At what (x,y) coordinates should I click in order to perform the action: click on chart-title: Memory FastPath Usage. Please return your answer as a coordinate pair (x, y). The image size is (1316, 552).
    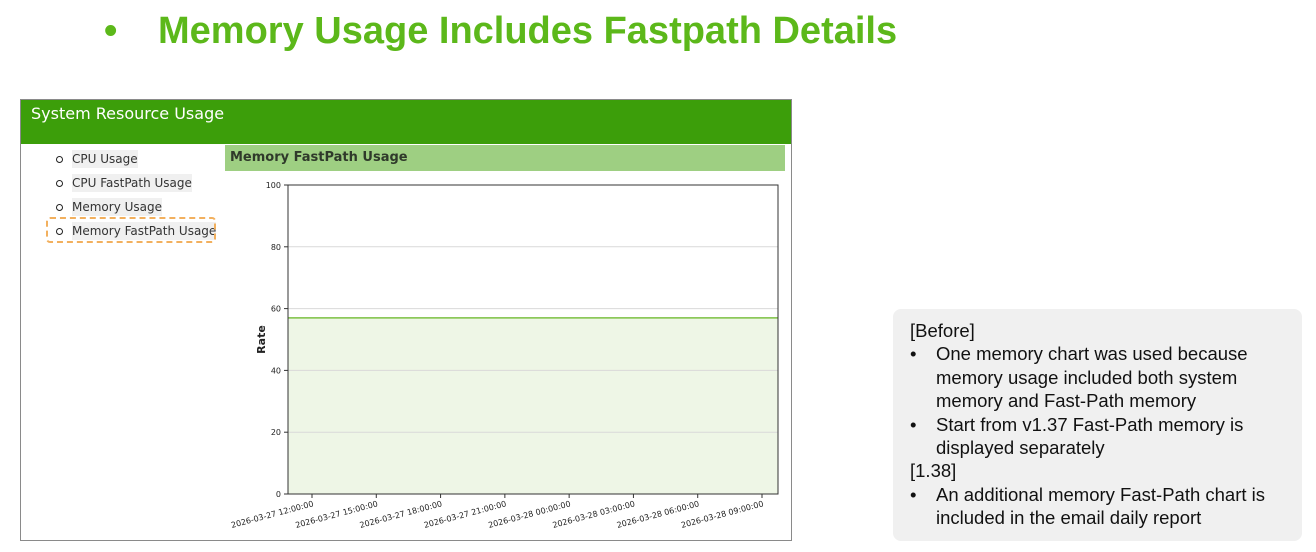
    Looking at the image, I should click on (505, 158).